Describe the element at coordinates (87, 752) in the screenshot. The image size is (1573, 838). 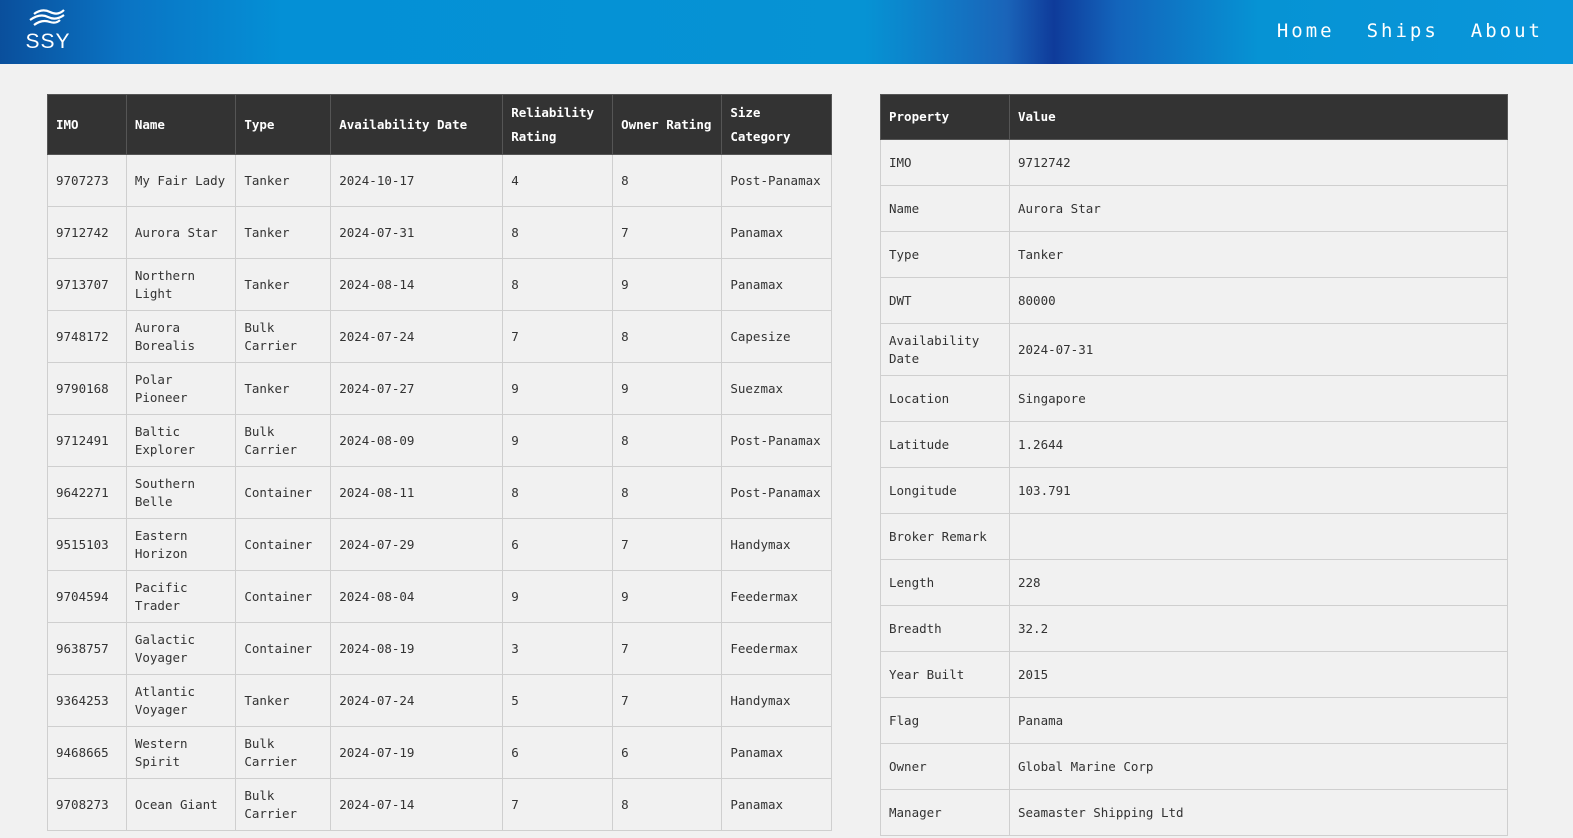
I see `cell-imo: 9468665` at that location.